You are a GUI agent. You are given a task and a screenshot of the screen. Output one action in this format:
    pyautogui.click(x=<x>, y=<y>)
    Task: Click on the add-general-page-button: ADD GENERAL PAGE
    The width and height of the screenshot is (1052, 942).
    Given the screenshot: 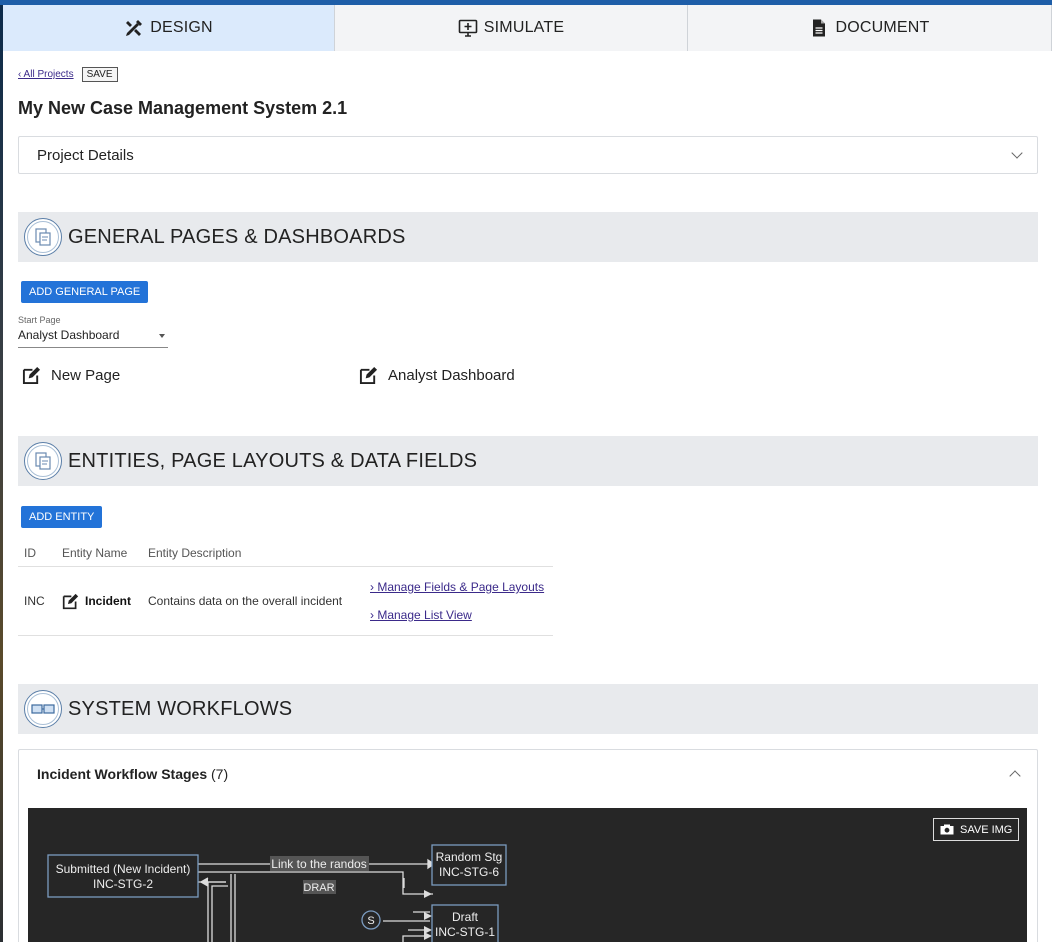 What is the action you would take?
    pyautogui.click(x=85, y=292)
    